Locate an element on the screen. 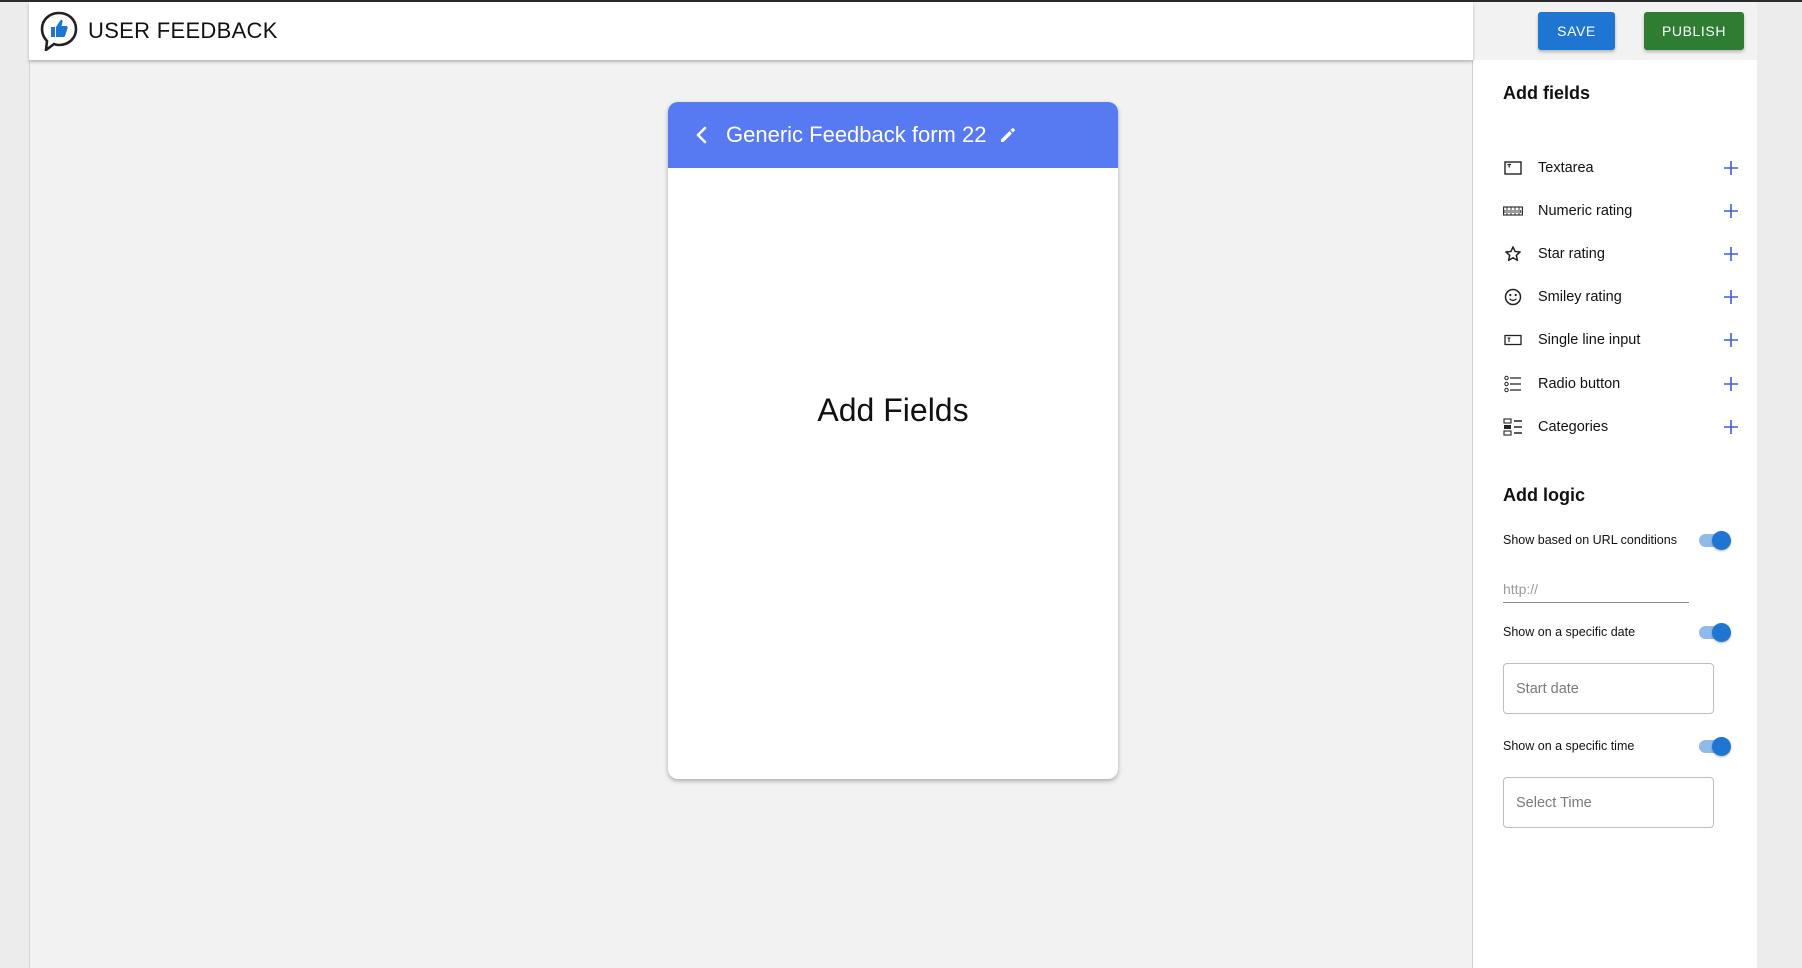  url-input is located at coordinates (1596, 589).